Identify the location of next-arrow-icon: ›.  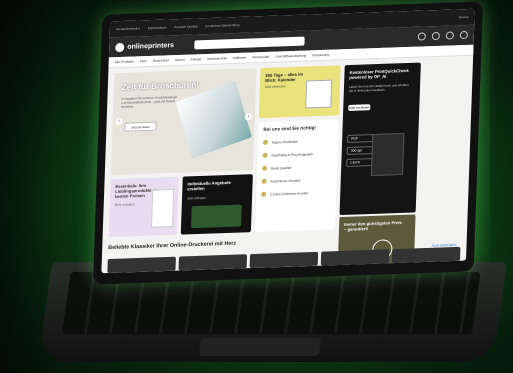
(248, 117).